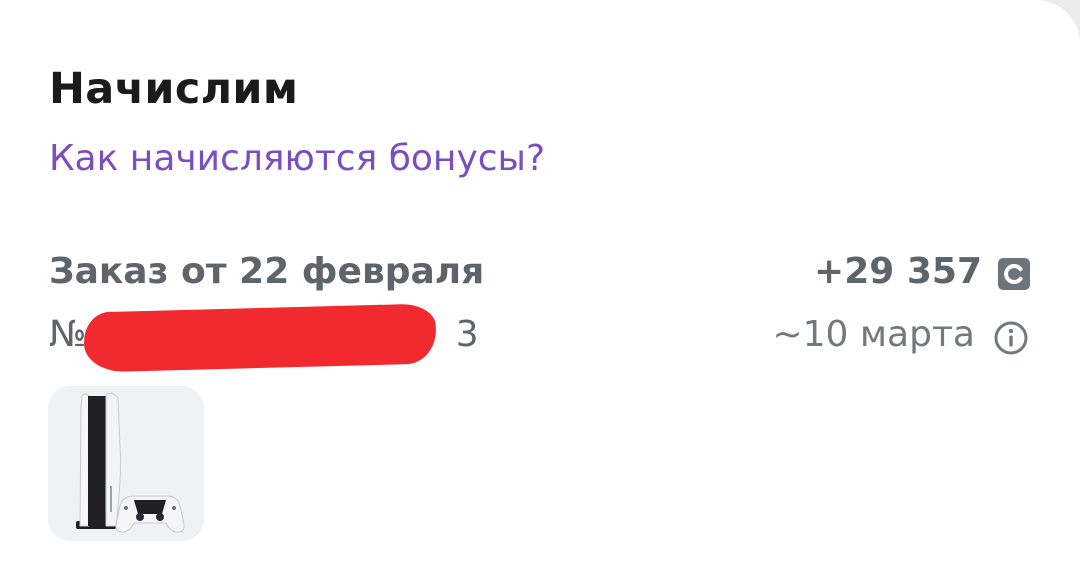 Image resolution: width=1080 pixels, height=570 pixels. What do you see at coordinates (1011, 338) in the screenshot?
I see `info-icon` at bounding box center [1011, 338].